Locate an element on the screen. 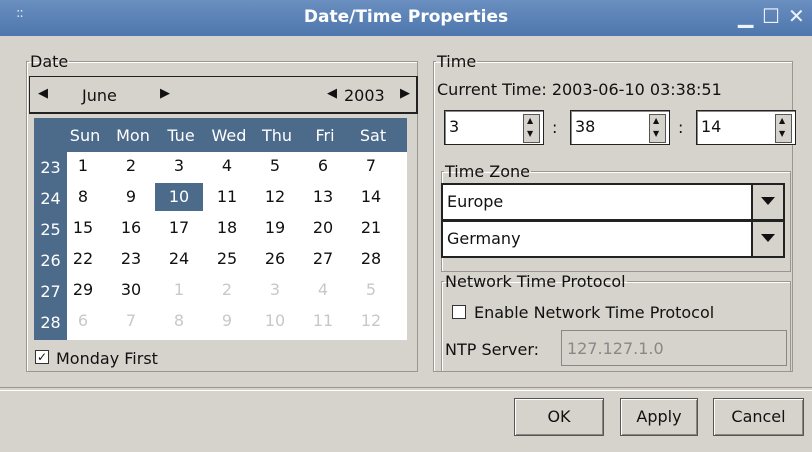 This screenshot has width=812, height=452. second-spinner: 14 ▲ ▼ is located at coordinates (746, 127).